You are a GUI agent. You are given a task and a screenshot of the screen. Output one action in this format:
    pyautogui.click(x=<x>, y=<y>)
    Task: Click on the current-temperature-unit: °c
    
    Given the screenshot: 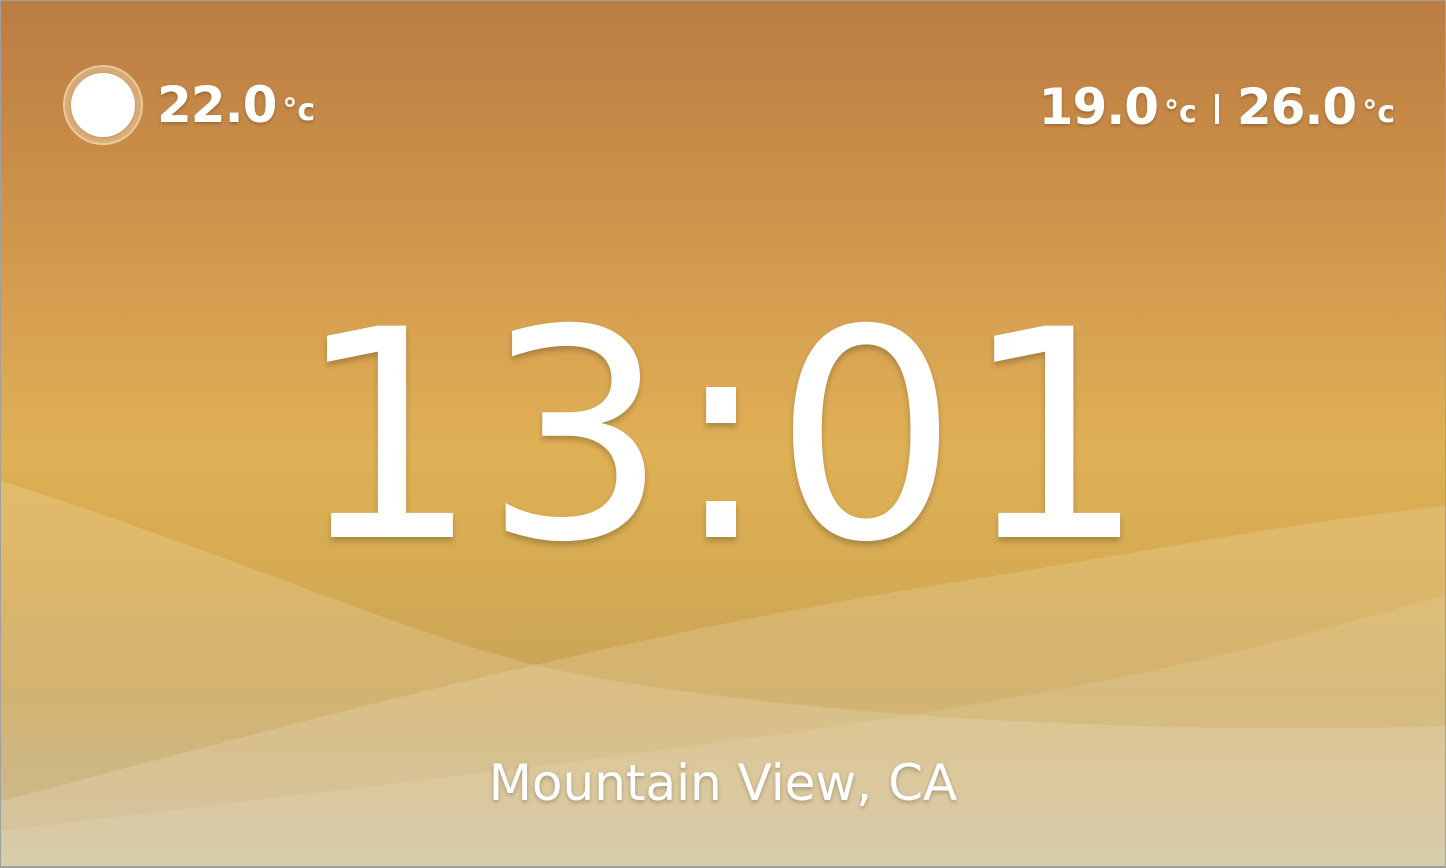 What is the action you would take?
    pyautogui.click(x=299, y=110)
    